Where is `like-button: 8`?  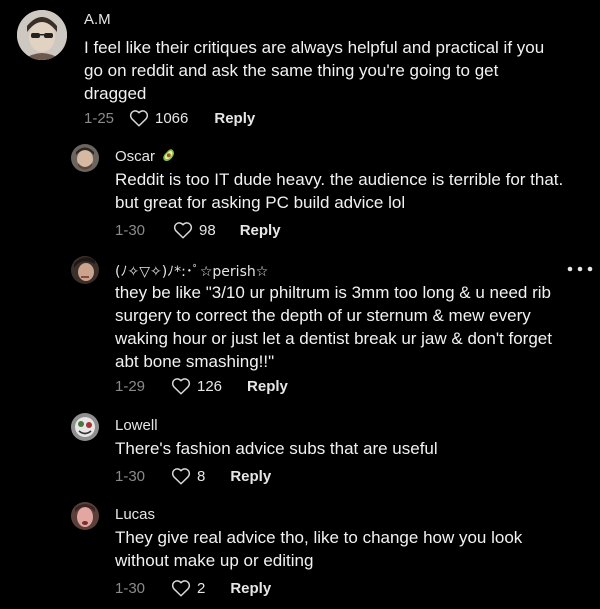
like-button: 8 is located at coordinates (188, 476).